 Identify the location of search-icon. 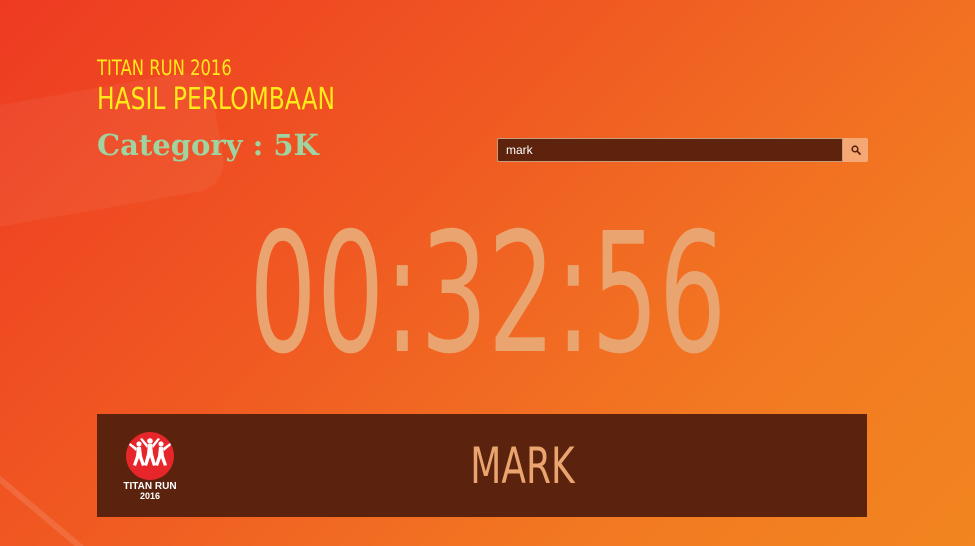
(856, 150).